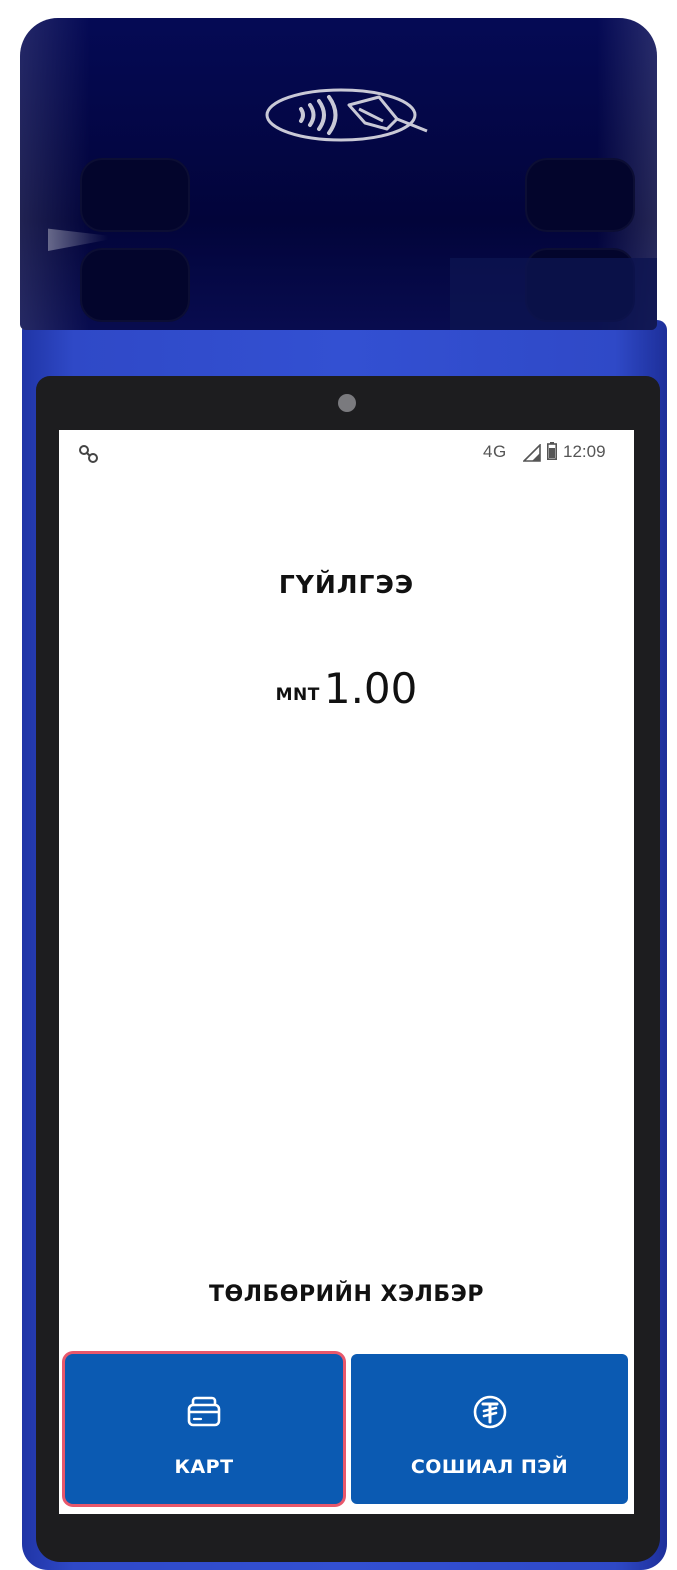 The width and height of the screenshot is (677, 1570). What do you see at coordinates (346, 1294) in the screenshot?
I see `payment-method-label: ТӨЛБӨРИЙН ХЭЛБЭР` at bounding box center [346, 1294].